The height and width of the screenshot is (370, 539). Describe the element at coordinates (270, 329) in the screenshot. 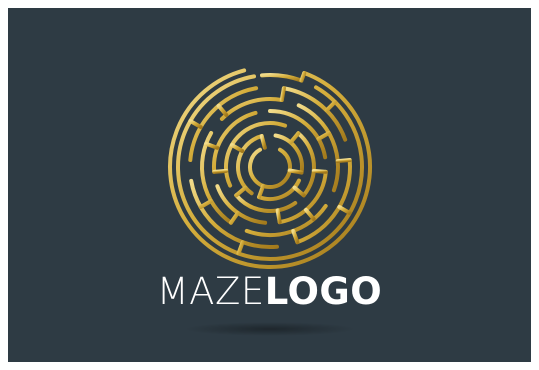

I see `ground-shadow` at that location.